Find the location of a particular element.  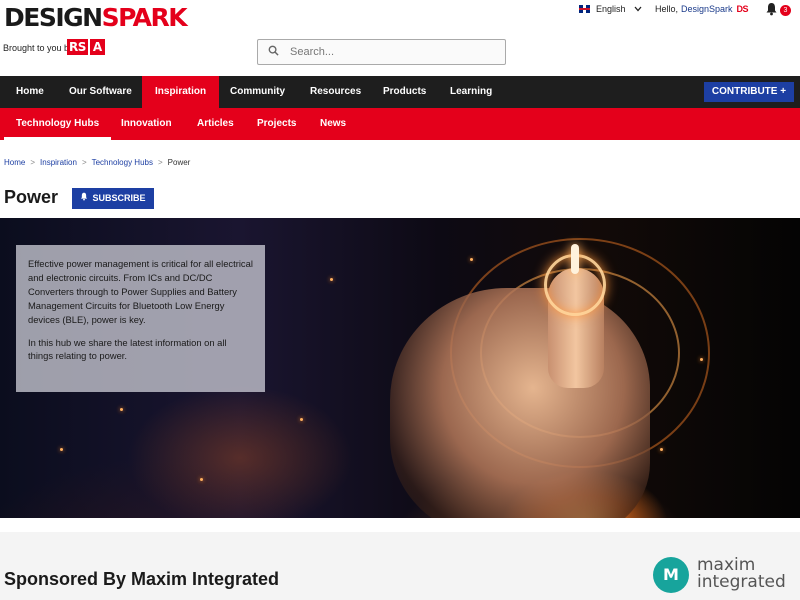

nav-item-inspiration: Inspiration is located at coordinates (181, 92).